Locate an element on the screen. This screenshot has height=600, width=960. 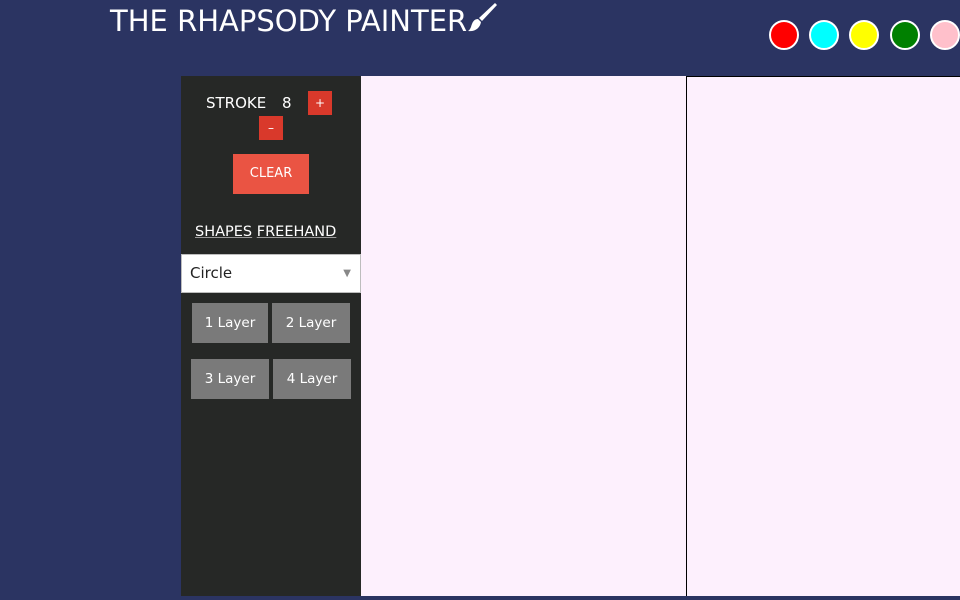
increase-stroke-button: + is located at coordinates (320, 103).